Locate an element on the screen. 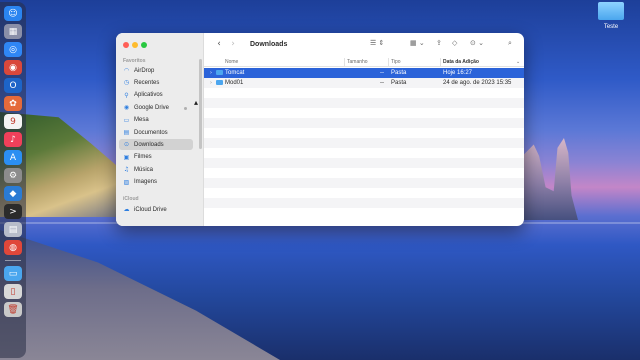 Image resolution: width=640 pixels, height=360 pixels. sidebar-item-label: Downloads is located at coordinates (149, 144).